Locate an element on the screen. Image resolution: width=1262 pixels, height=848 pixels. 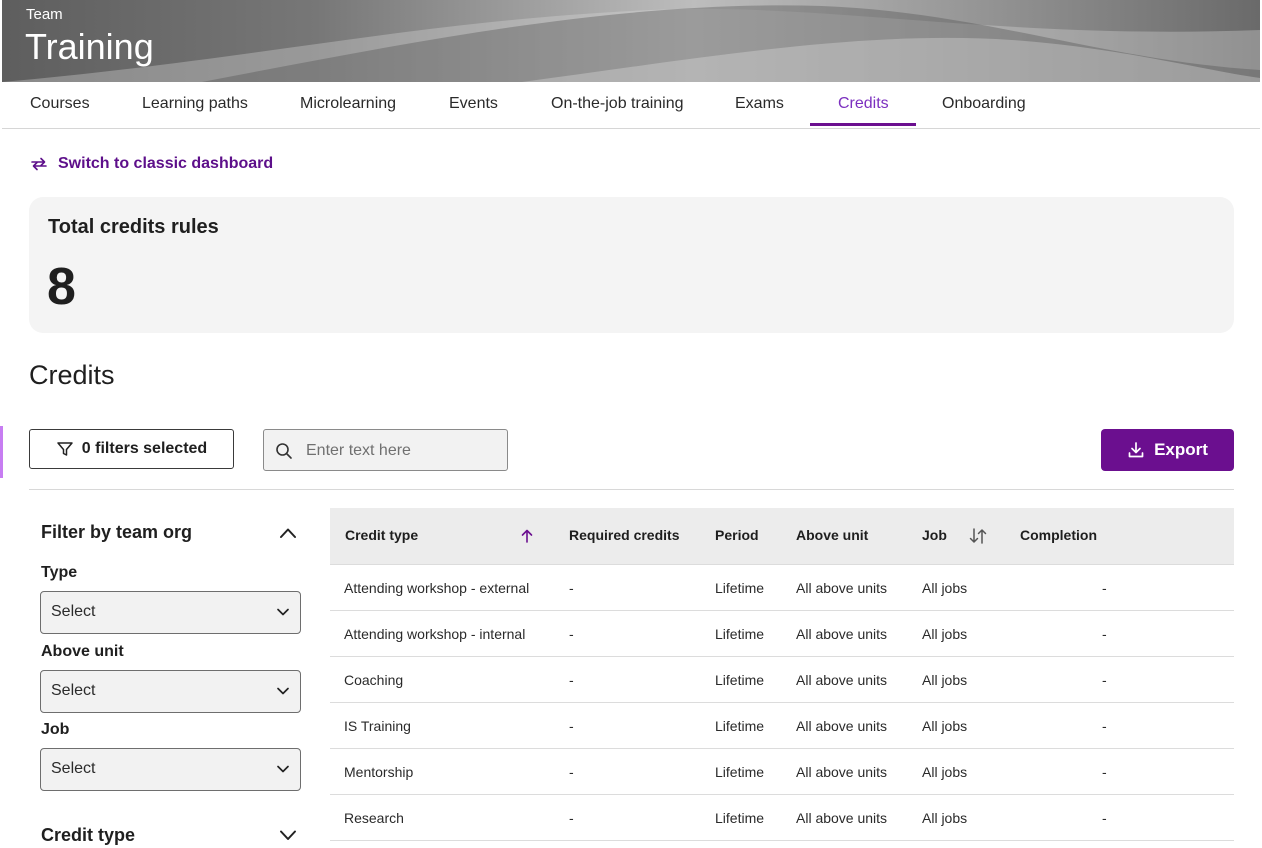
tab-microlearning: Microlearning is located at coordinates (348, 104).